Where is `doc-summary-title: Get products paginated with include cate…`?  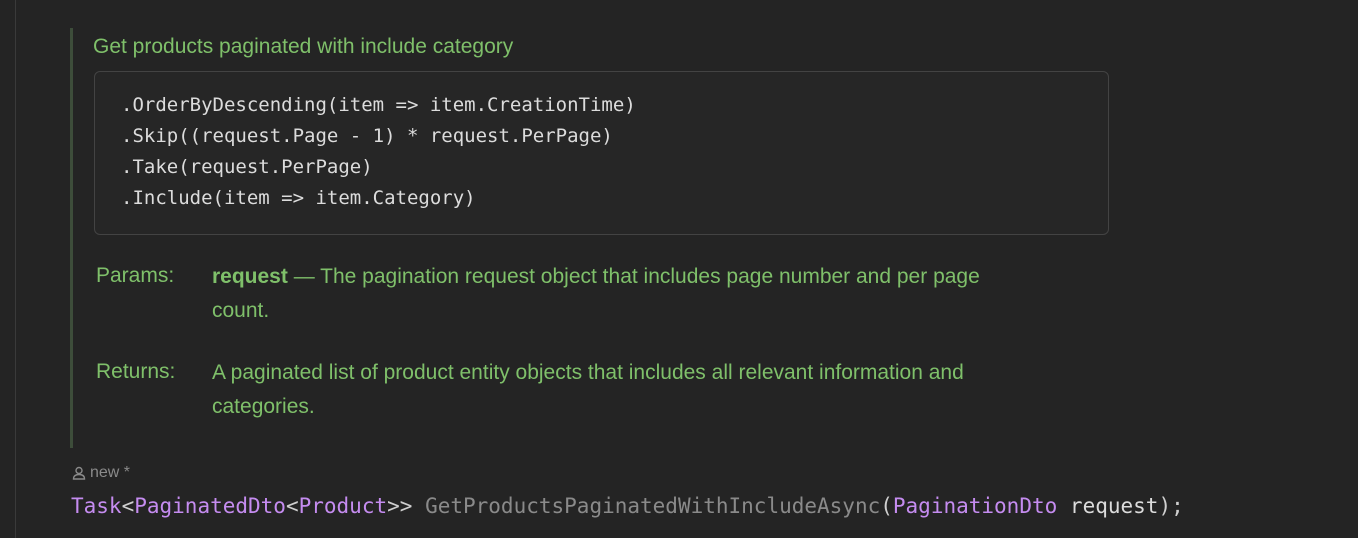 doc-summary-title: Get products paginated with include cate… is located at coordinates (303, 46).